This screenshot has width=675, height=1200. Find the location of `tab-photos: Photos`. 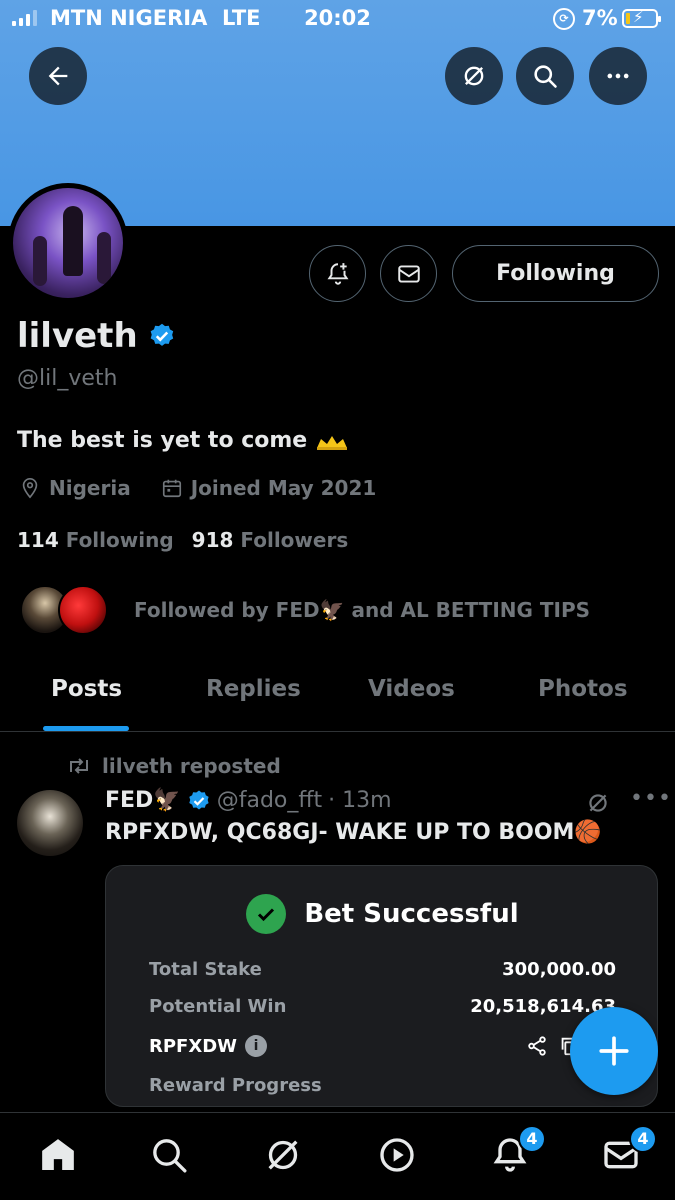

tab-photos: Photos is located at coordinates (583, 689).